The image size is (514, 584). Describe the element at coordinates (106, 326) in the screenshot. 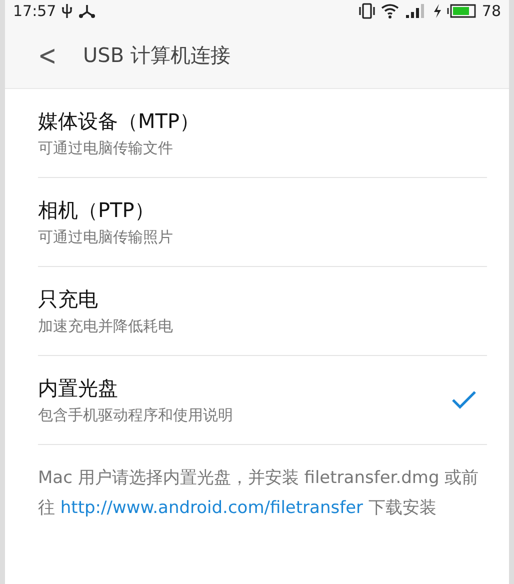

I see `option-description: 加速充电并降低耗电` at that location.